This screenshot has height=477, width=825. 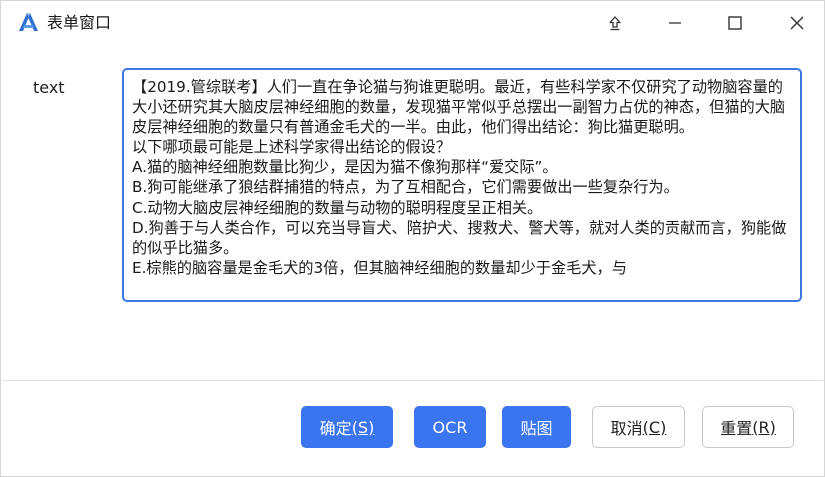 What do you see at coordinates (626, 428) in the screenshot?
I see `cancel-button-label: 取消` at bounding box center [626, 428].